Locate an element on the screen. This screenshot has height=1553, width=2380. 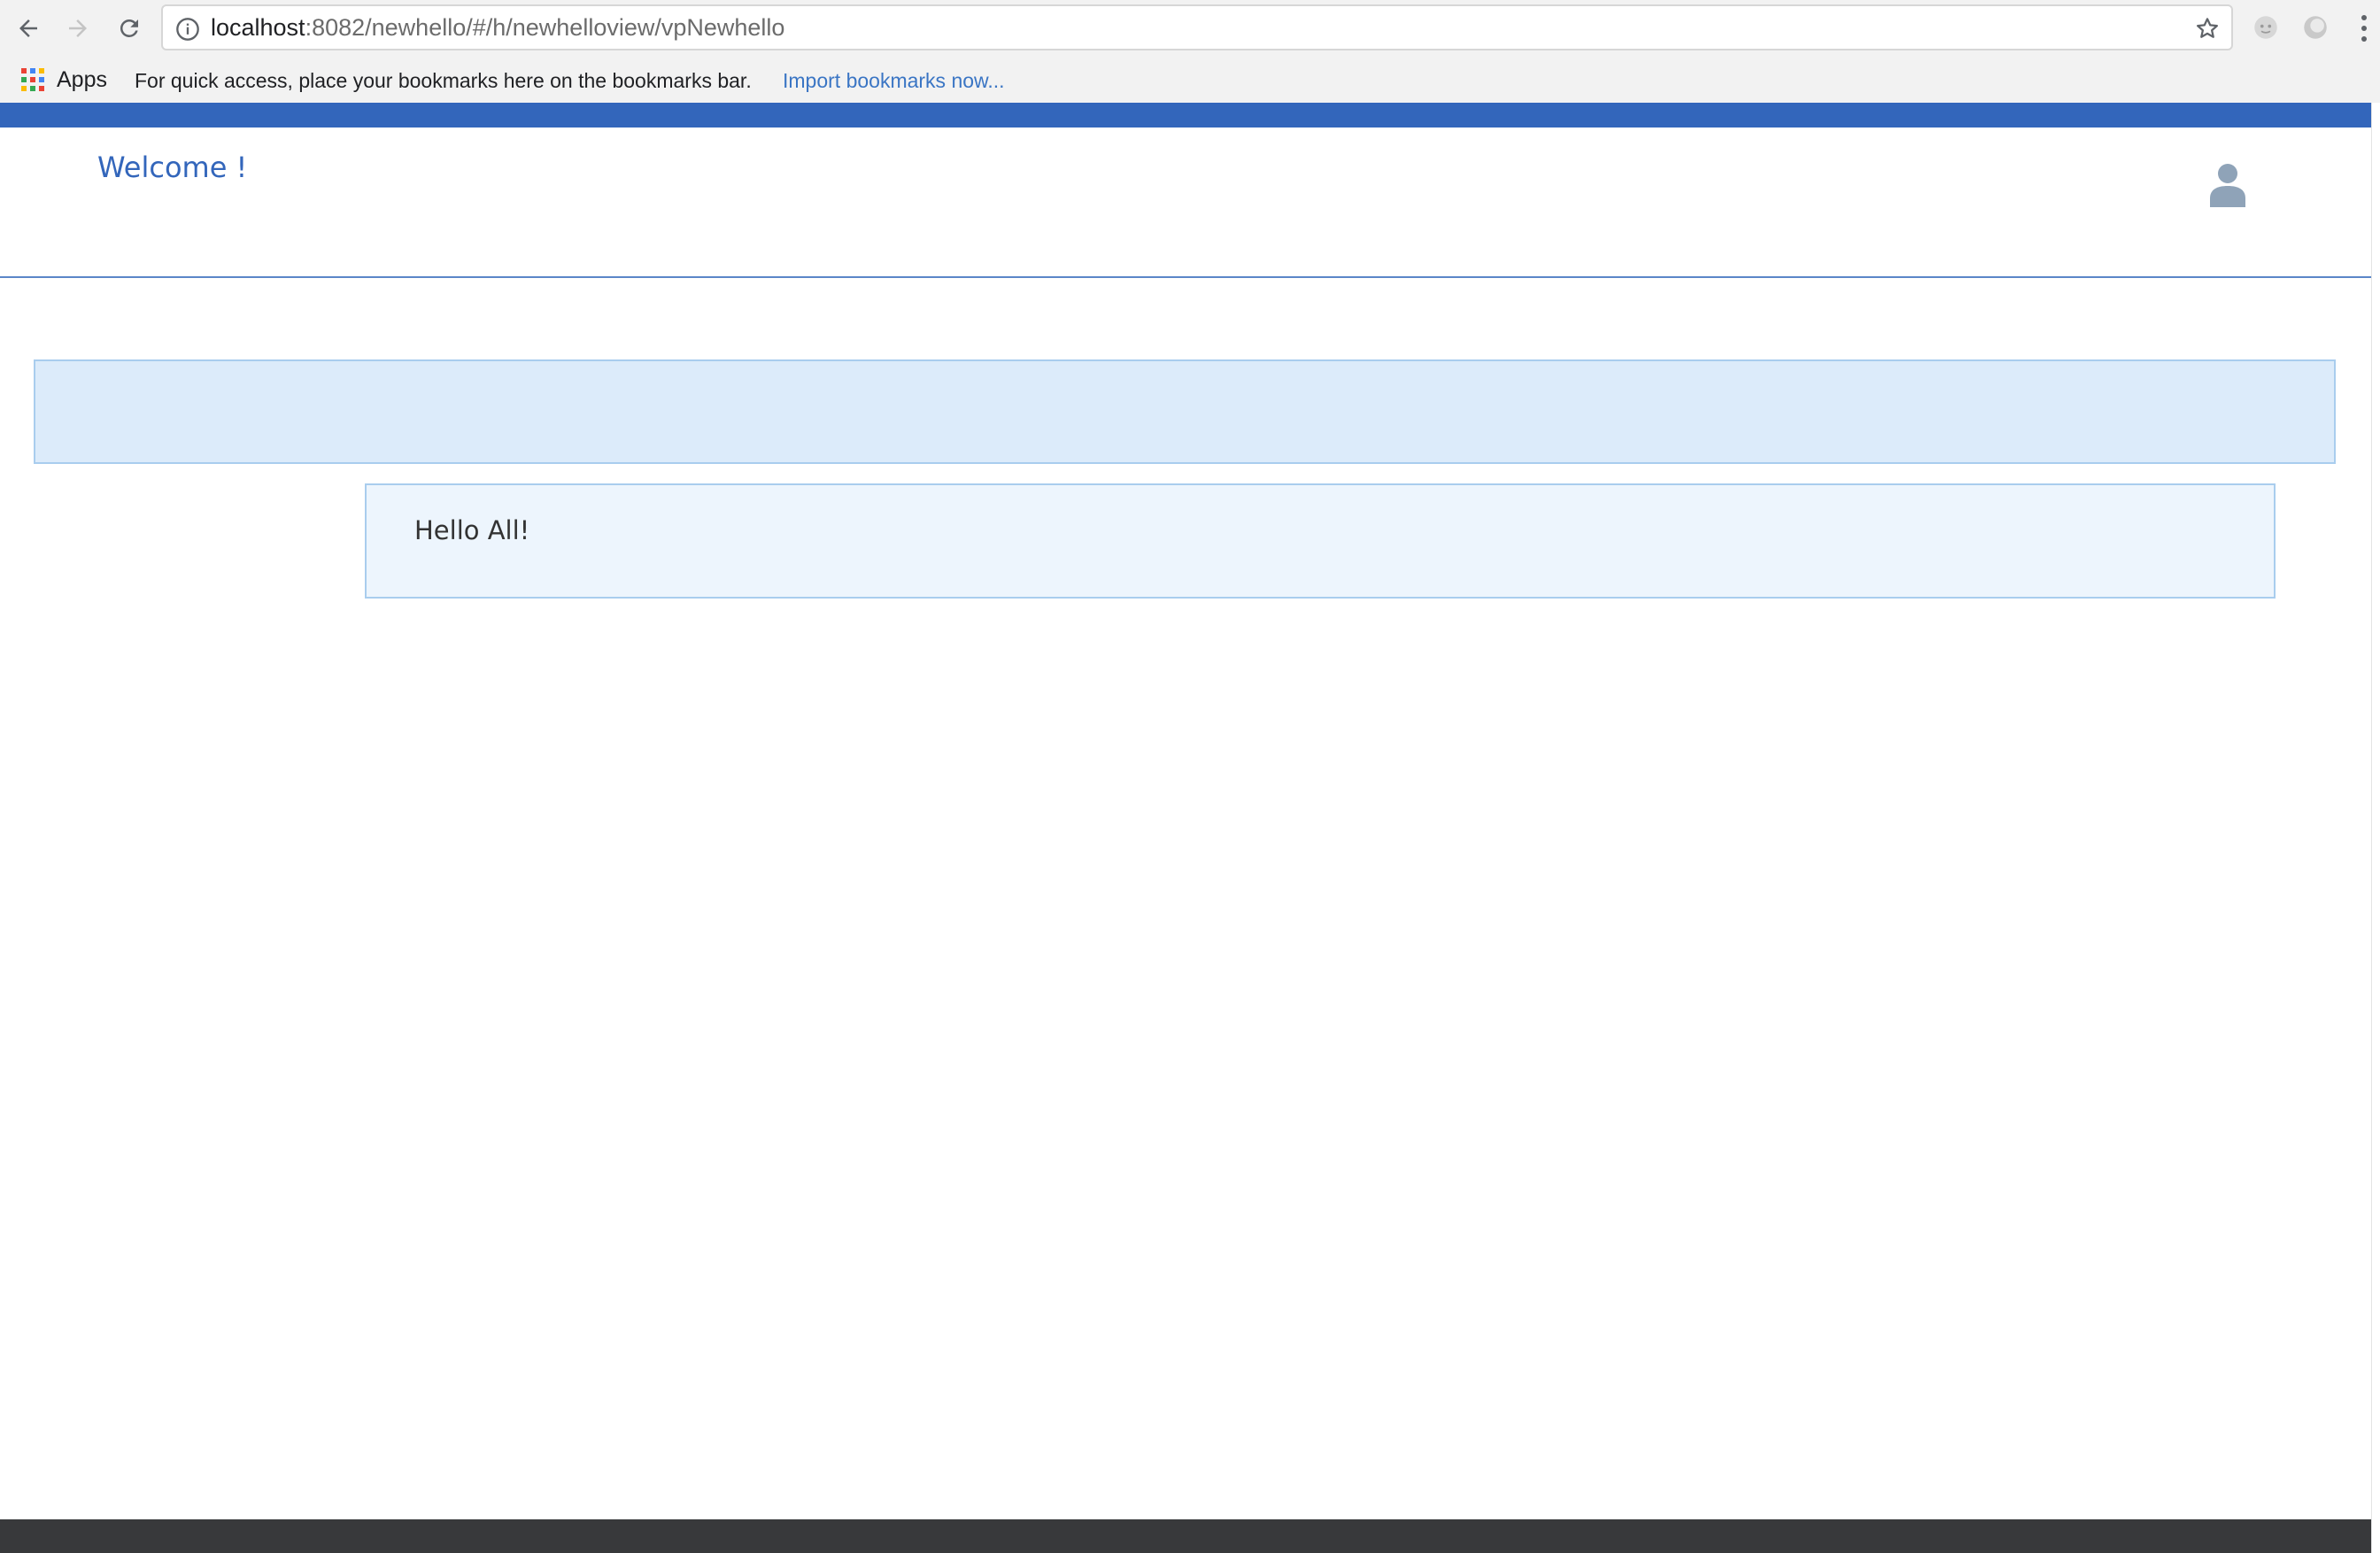
back-arrow-icon is located at coordinates (28, 28).